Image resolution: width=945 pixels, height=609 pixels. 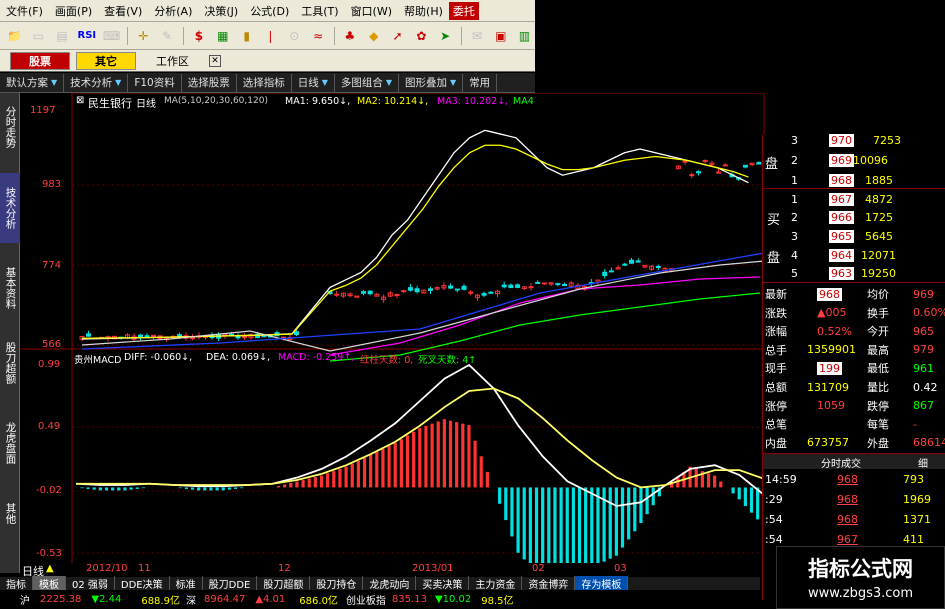 I want to click on grid-icon: ▦, so click(x=223, y=35).